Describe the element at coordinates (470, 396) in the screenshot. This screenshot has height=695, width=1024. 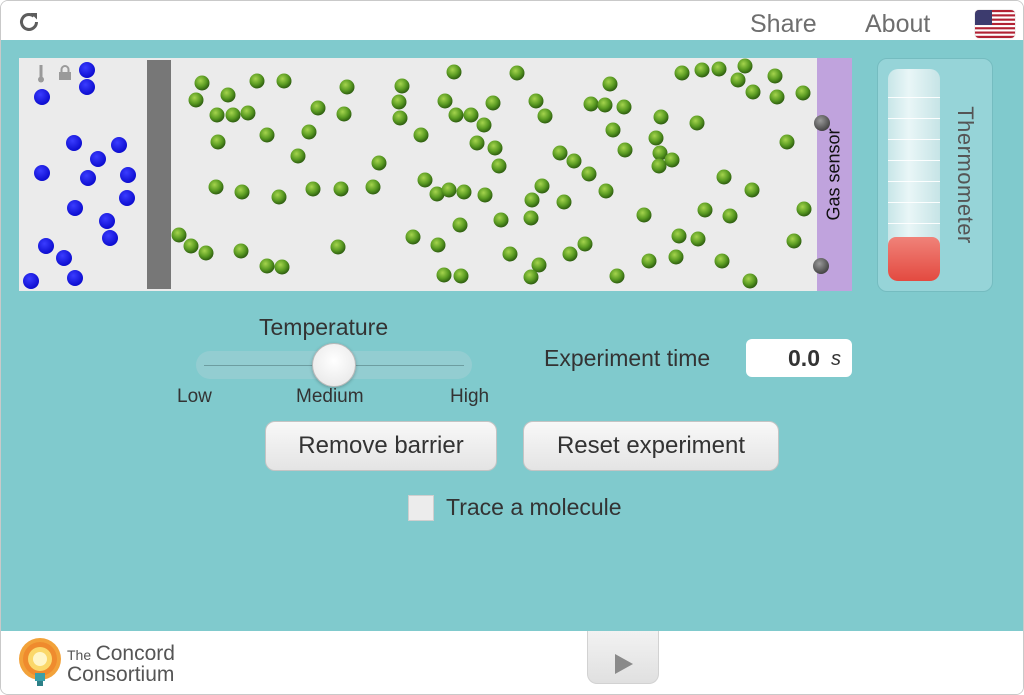
I see `slider-high-label: High` at that location.